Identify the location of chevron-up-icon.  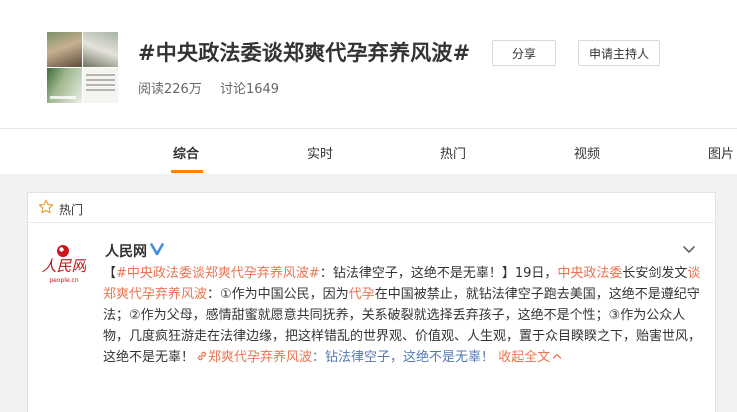
(557, 356).